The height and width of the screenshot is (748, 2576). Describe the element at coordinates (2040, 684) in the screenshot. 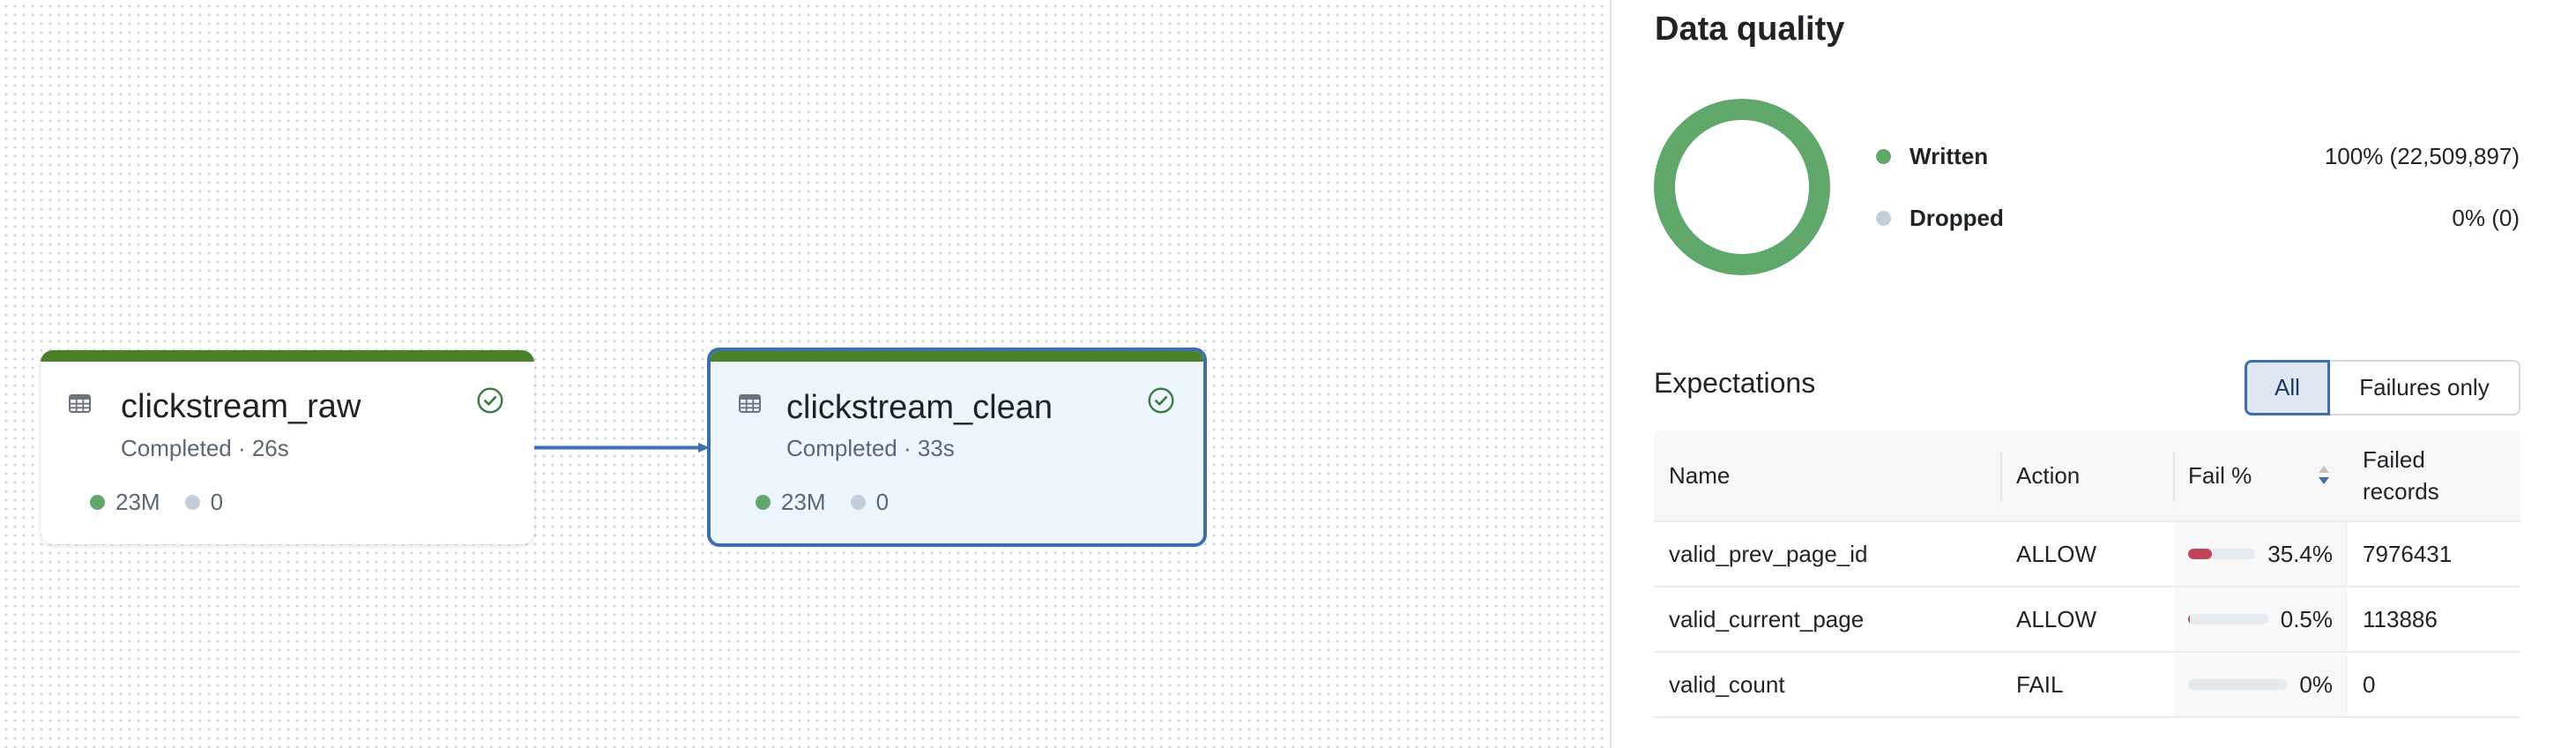

I see `expectation-action: FAIL` at that location.